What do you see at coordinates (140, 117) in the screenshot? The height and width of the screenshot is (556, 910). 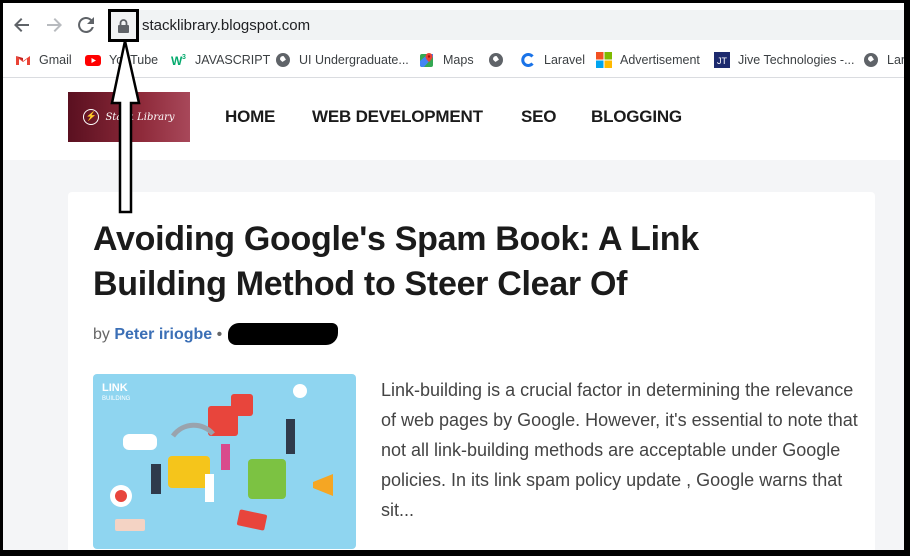 I see `logo-text: Stack Library` at bounding box center [140, 117].